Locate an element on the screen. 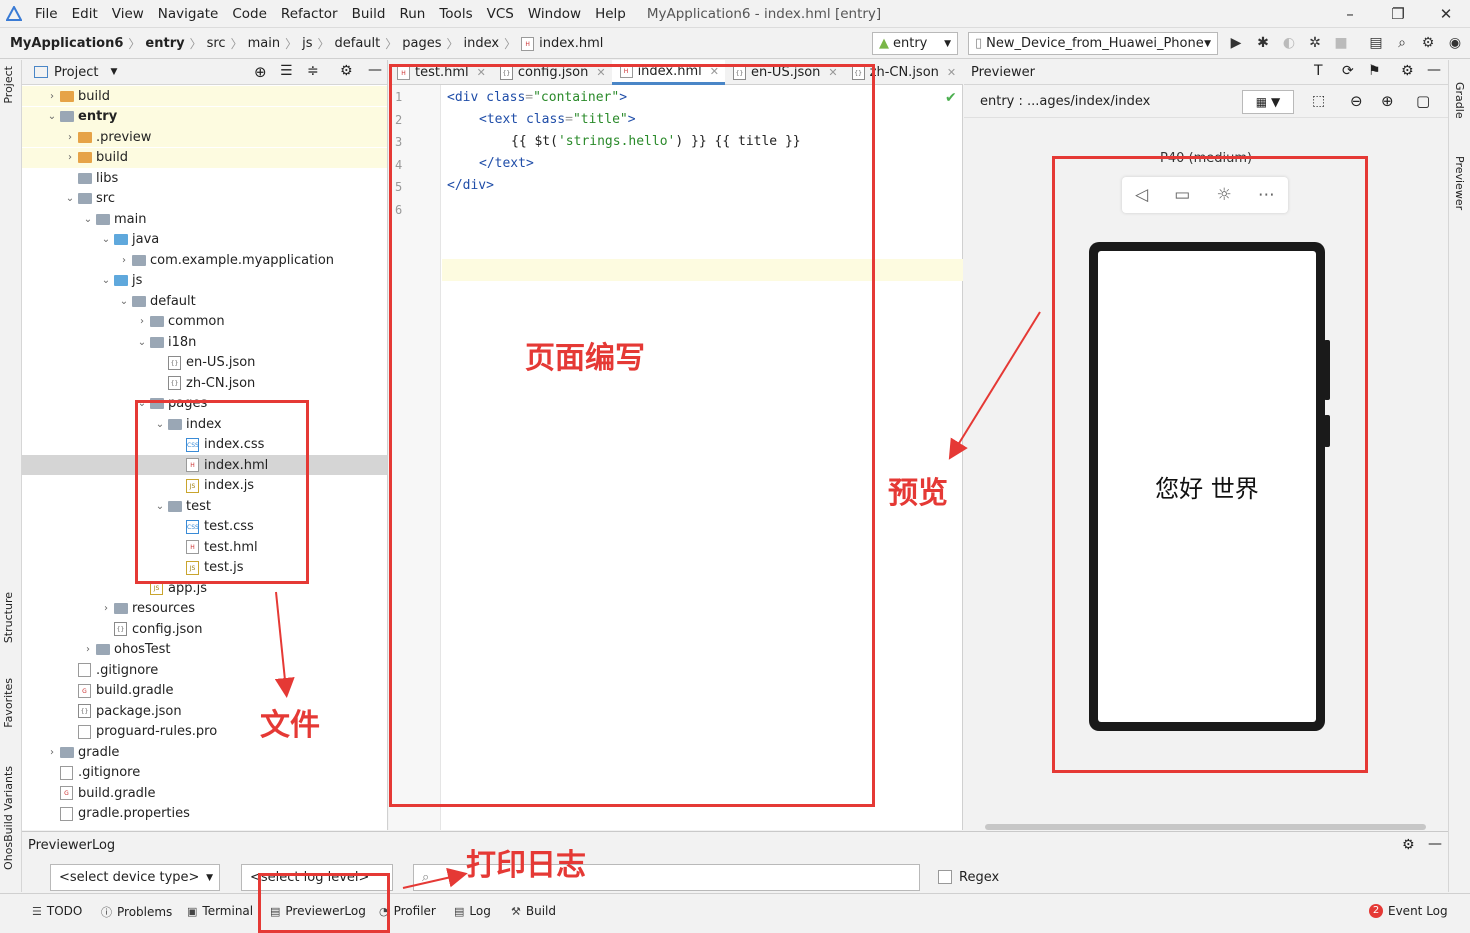 The width and height of the screenshot is (1470, 933). tree-item: ⌄ default is located at coordinates (204, 301).